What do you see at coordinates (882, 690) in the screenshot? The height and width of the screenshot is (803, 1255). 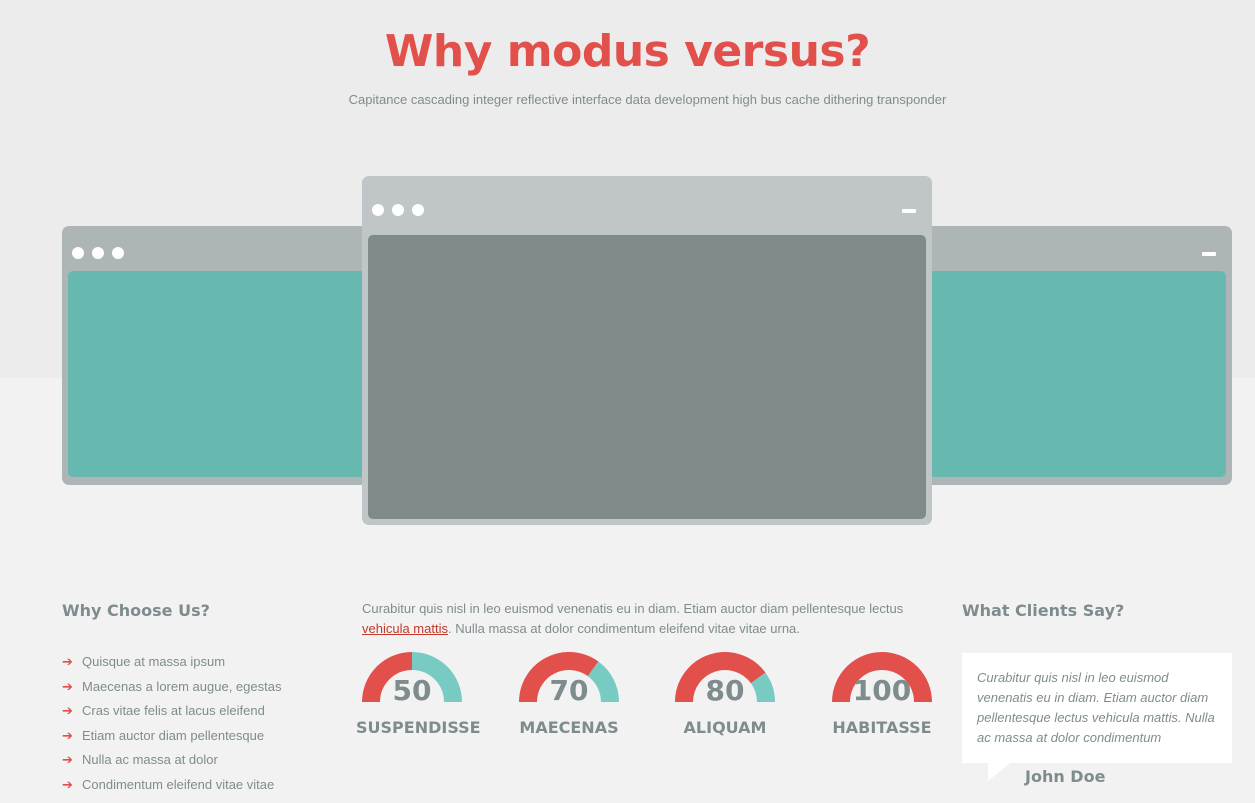 I see `gauge-value: 100` at bounding box center [882, 690].